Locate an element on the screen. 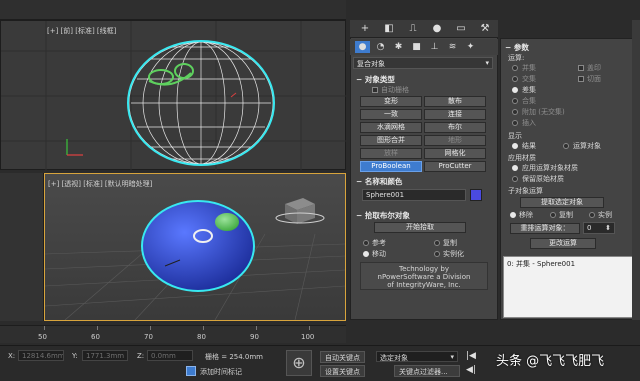  object-name-field: Sphere001 is located at coordinates (414, 195).